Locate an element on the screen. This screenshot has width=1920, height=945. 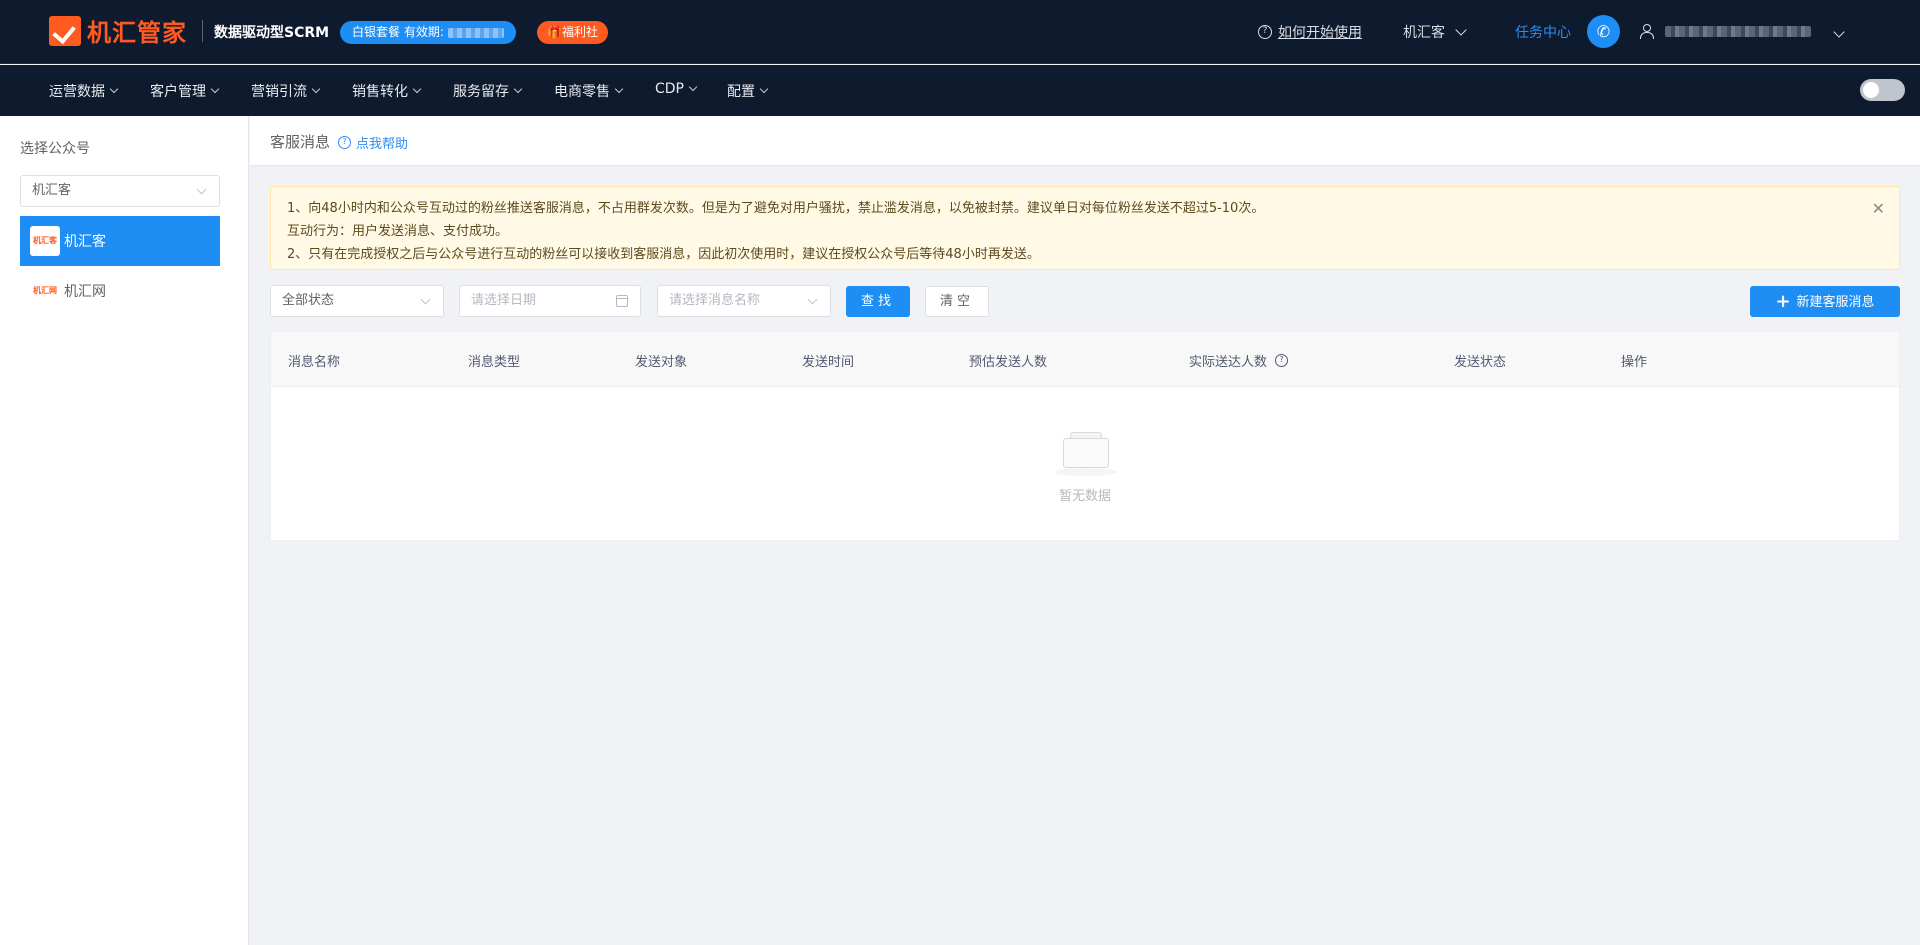
user-menu-chevron is located at coordinates (1834, 32).